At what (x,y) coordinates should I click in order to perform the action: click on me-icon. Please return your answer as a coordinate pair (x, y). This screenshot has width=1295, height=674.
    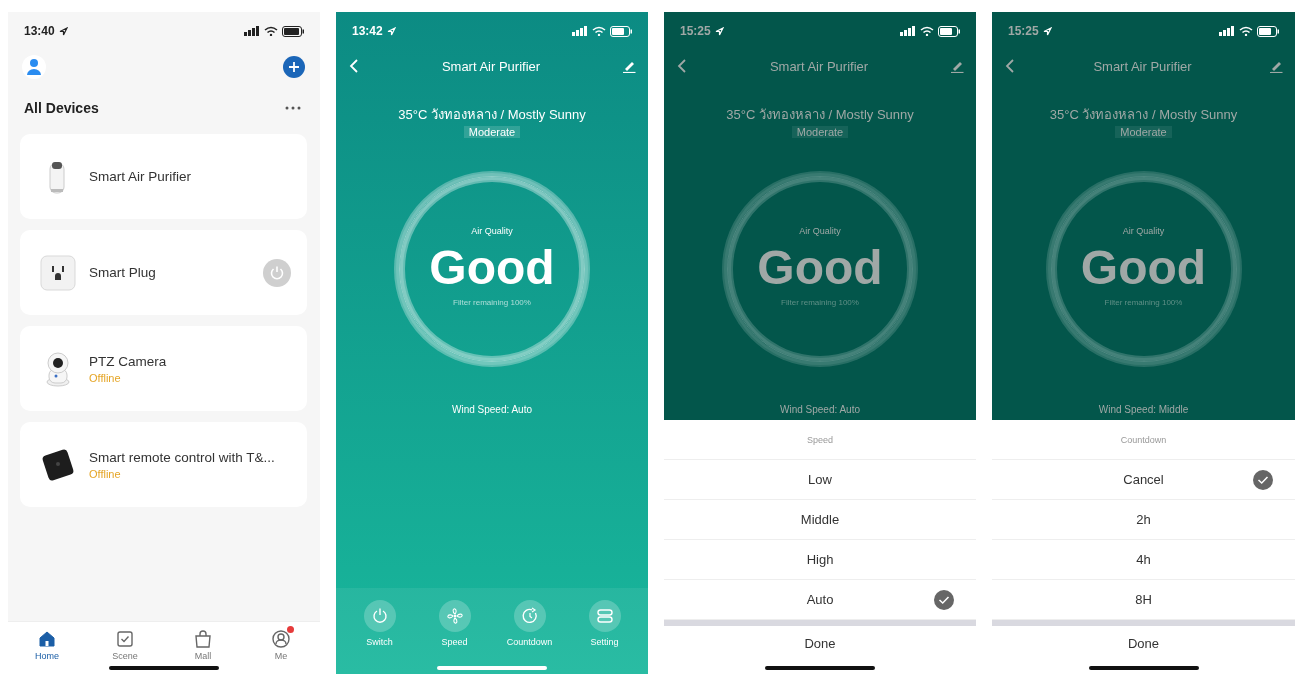
    Looking at the image, I should click on (281, 639).